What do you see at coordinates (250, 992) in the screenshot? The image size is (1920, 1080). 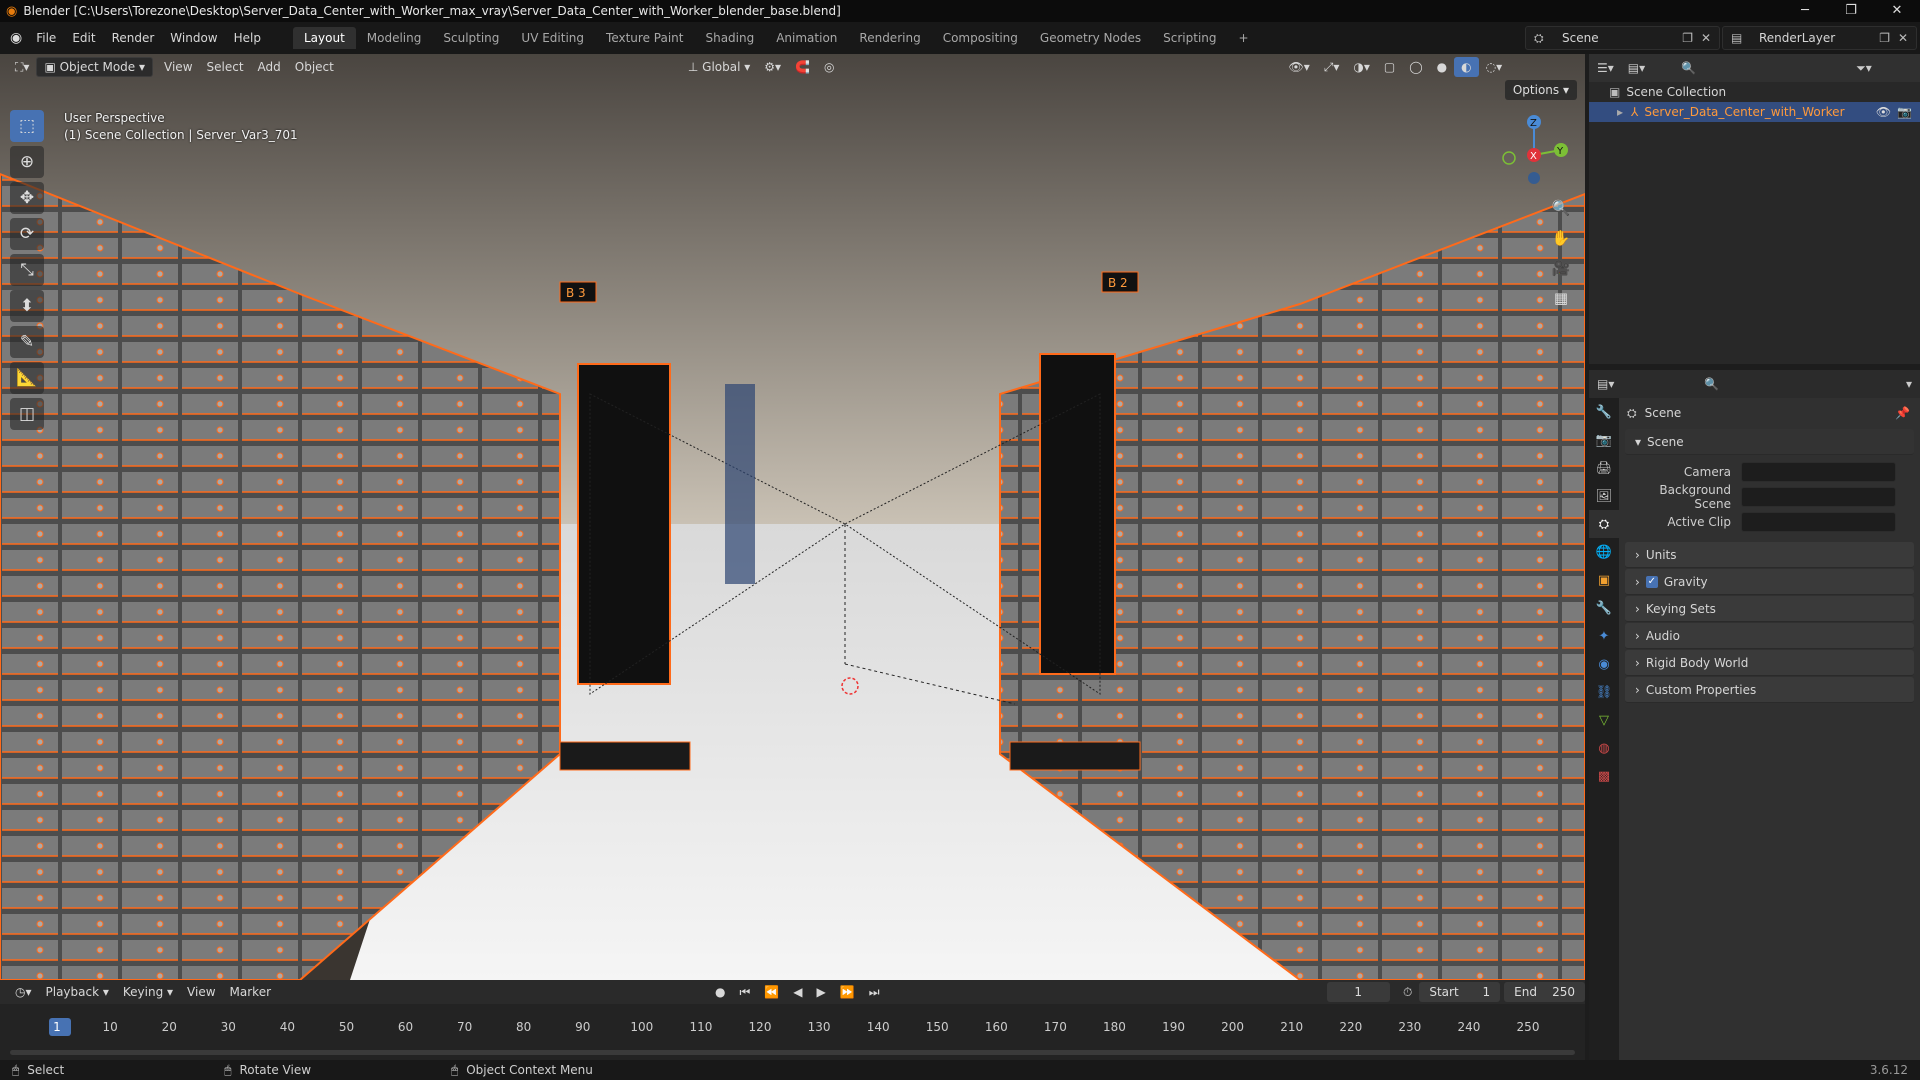 I see `menu-marker: Marker` at bounding box center [250, 992].